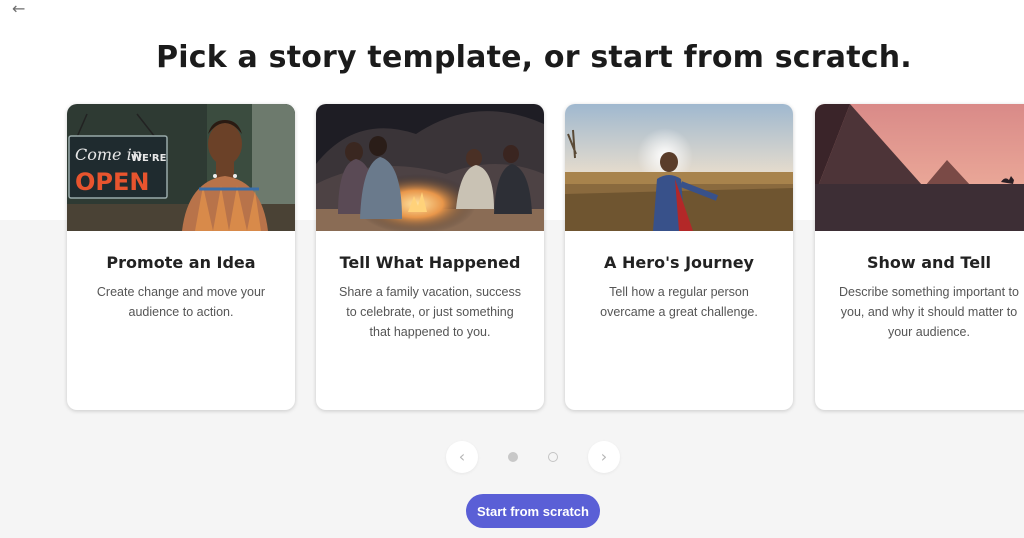 This screenshot has width=1024, height=538. What do you see at coordinates (19, 9) in the screenshot?
I see `arrow-left-icon: ←` at bounding box center [19, 9].